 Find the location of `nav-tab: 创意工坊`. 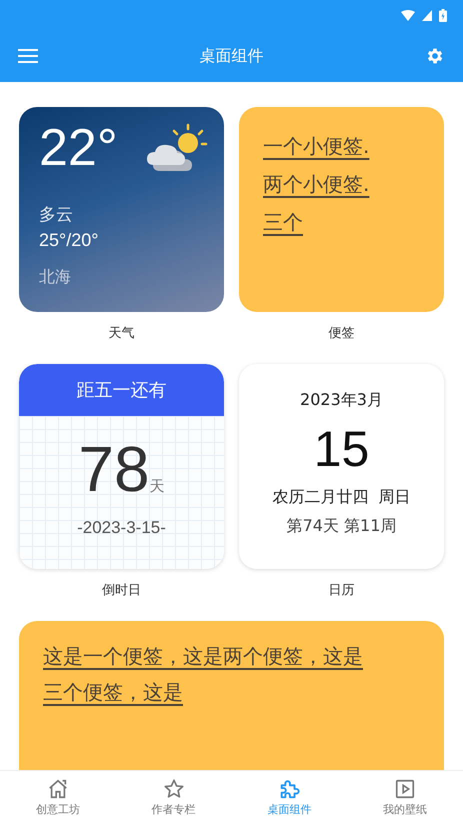

nav-tab: 创意工坊 is located at coordinates (58, 797).